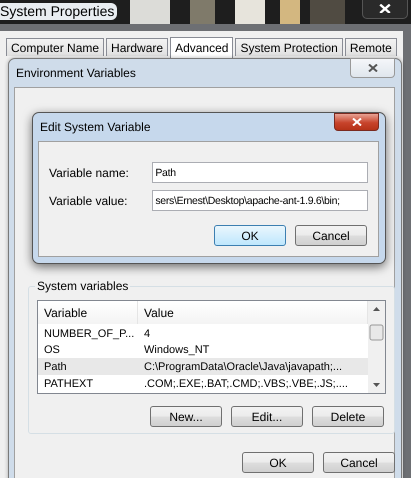 This screenshot has height=478, width=411. Describe the element at coordinates (95, 127) in the screenshot. I see `dialog-title: Edit System Variable` at that location.